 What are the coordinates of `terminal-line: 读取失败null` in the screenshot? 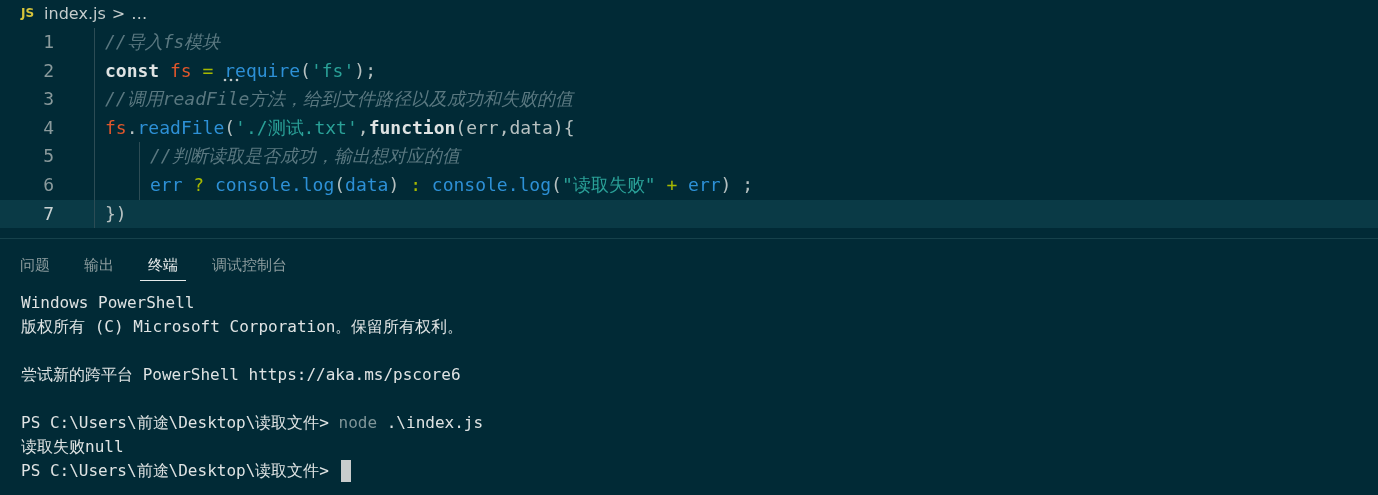 It's located at (72, 447).